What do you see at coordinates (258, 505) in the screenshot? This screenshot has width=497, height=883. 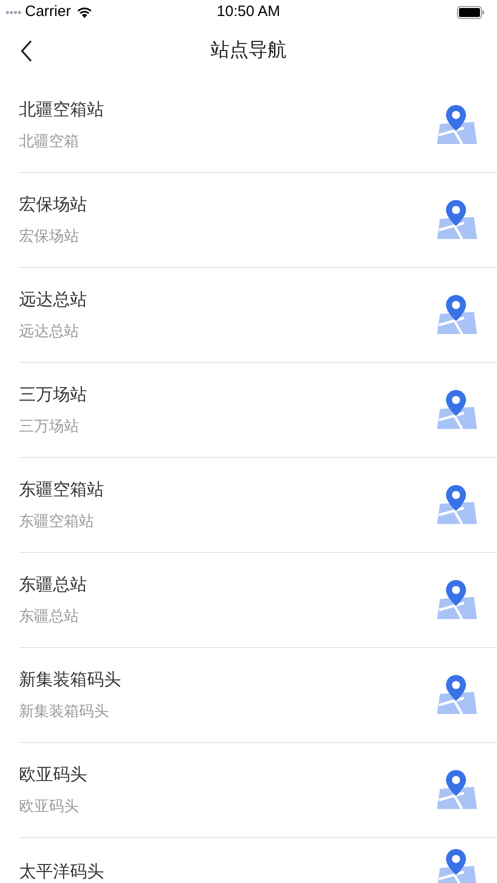 I see `station-row: 东疆空箱站 东疆空箱站` at bounding box center [258, 505].